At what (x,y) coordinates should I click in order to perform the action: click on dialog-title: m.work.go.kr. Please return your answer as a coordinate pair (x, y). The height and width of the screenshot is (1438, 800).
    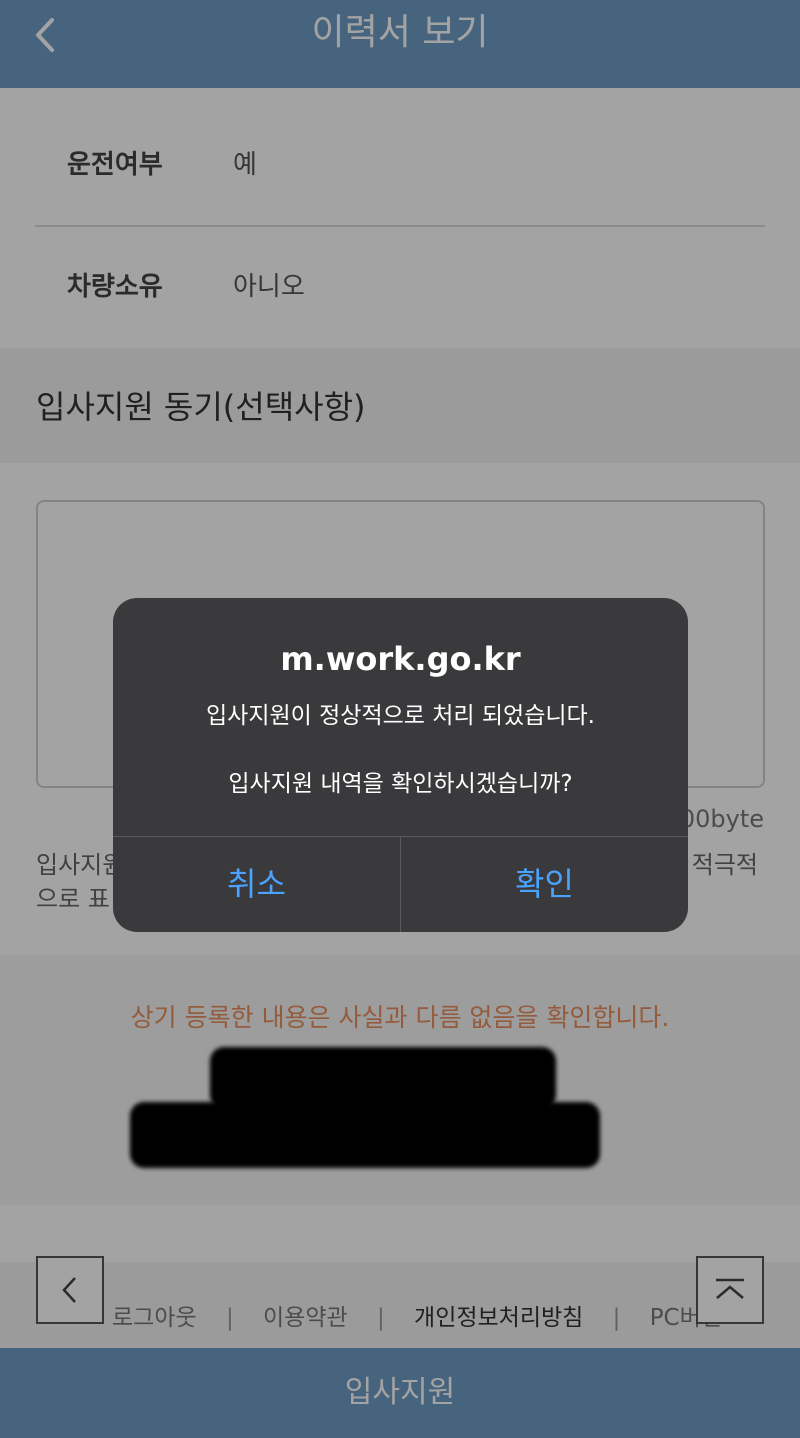
    Looking at the image, I should click on (400, 659).